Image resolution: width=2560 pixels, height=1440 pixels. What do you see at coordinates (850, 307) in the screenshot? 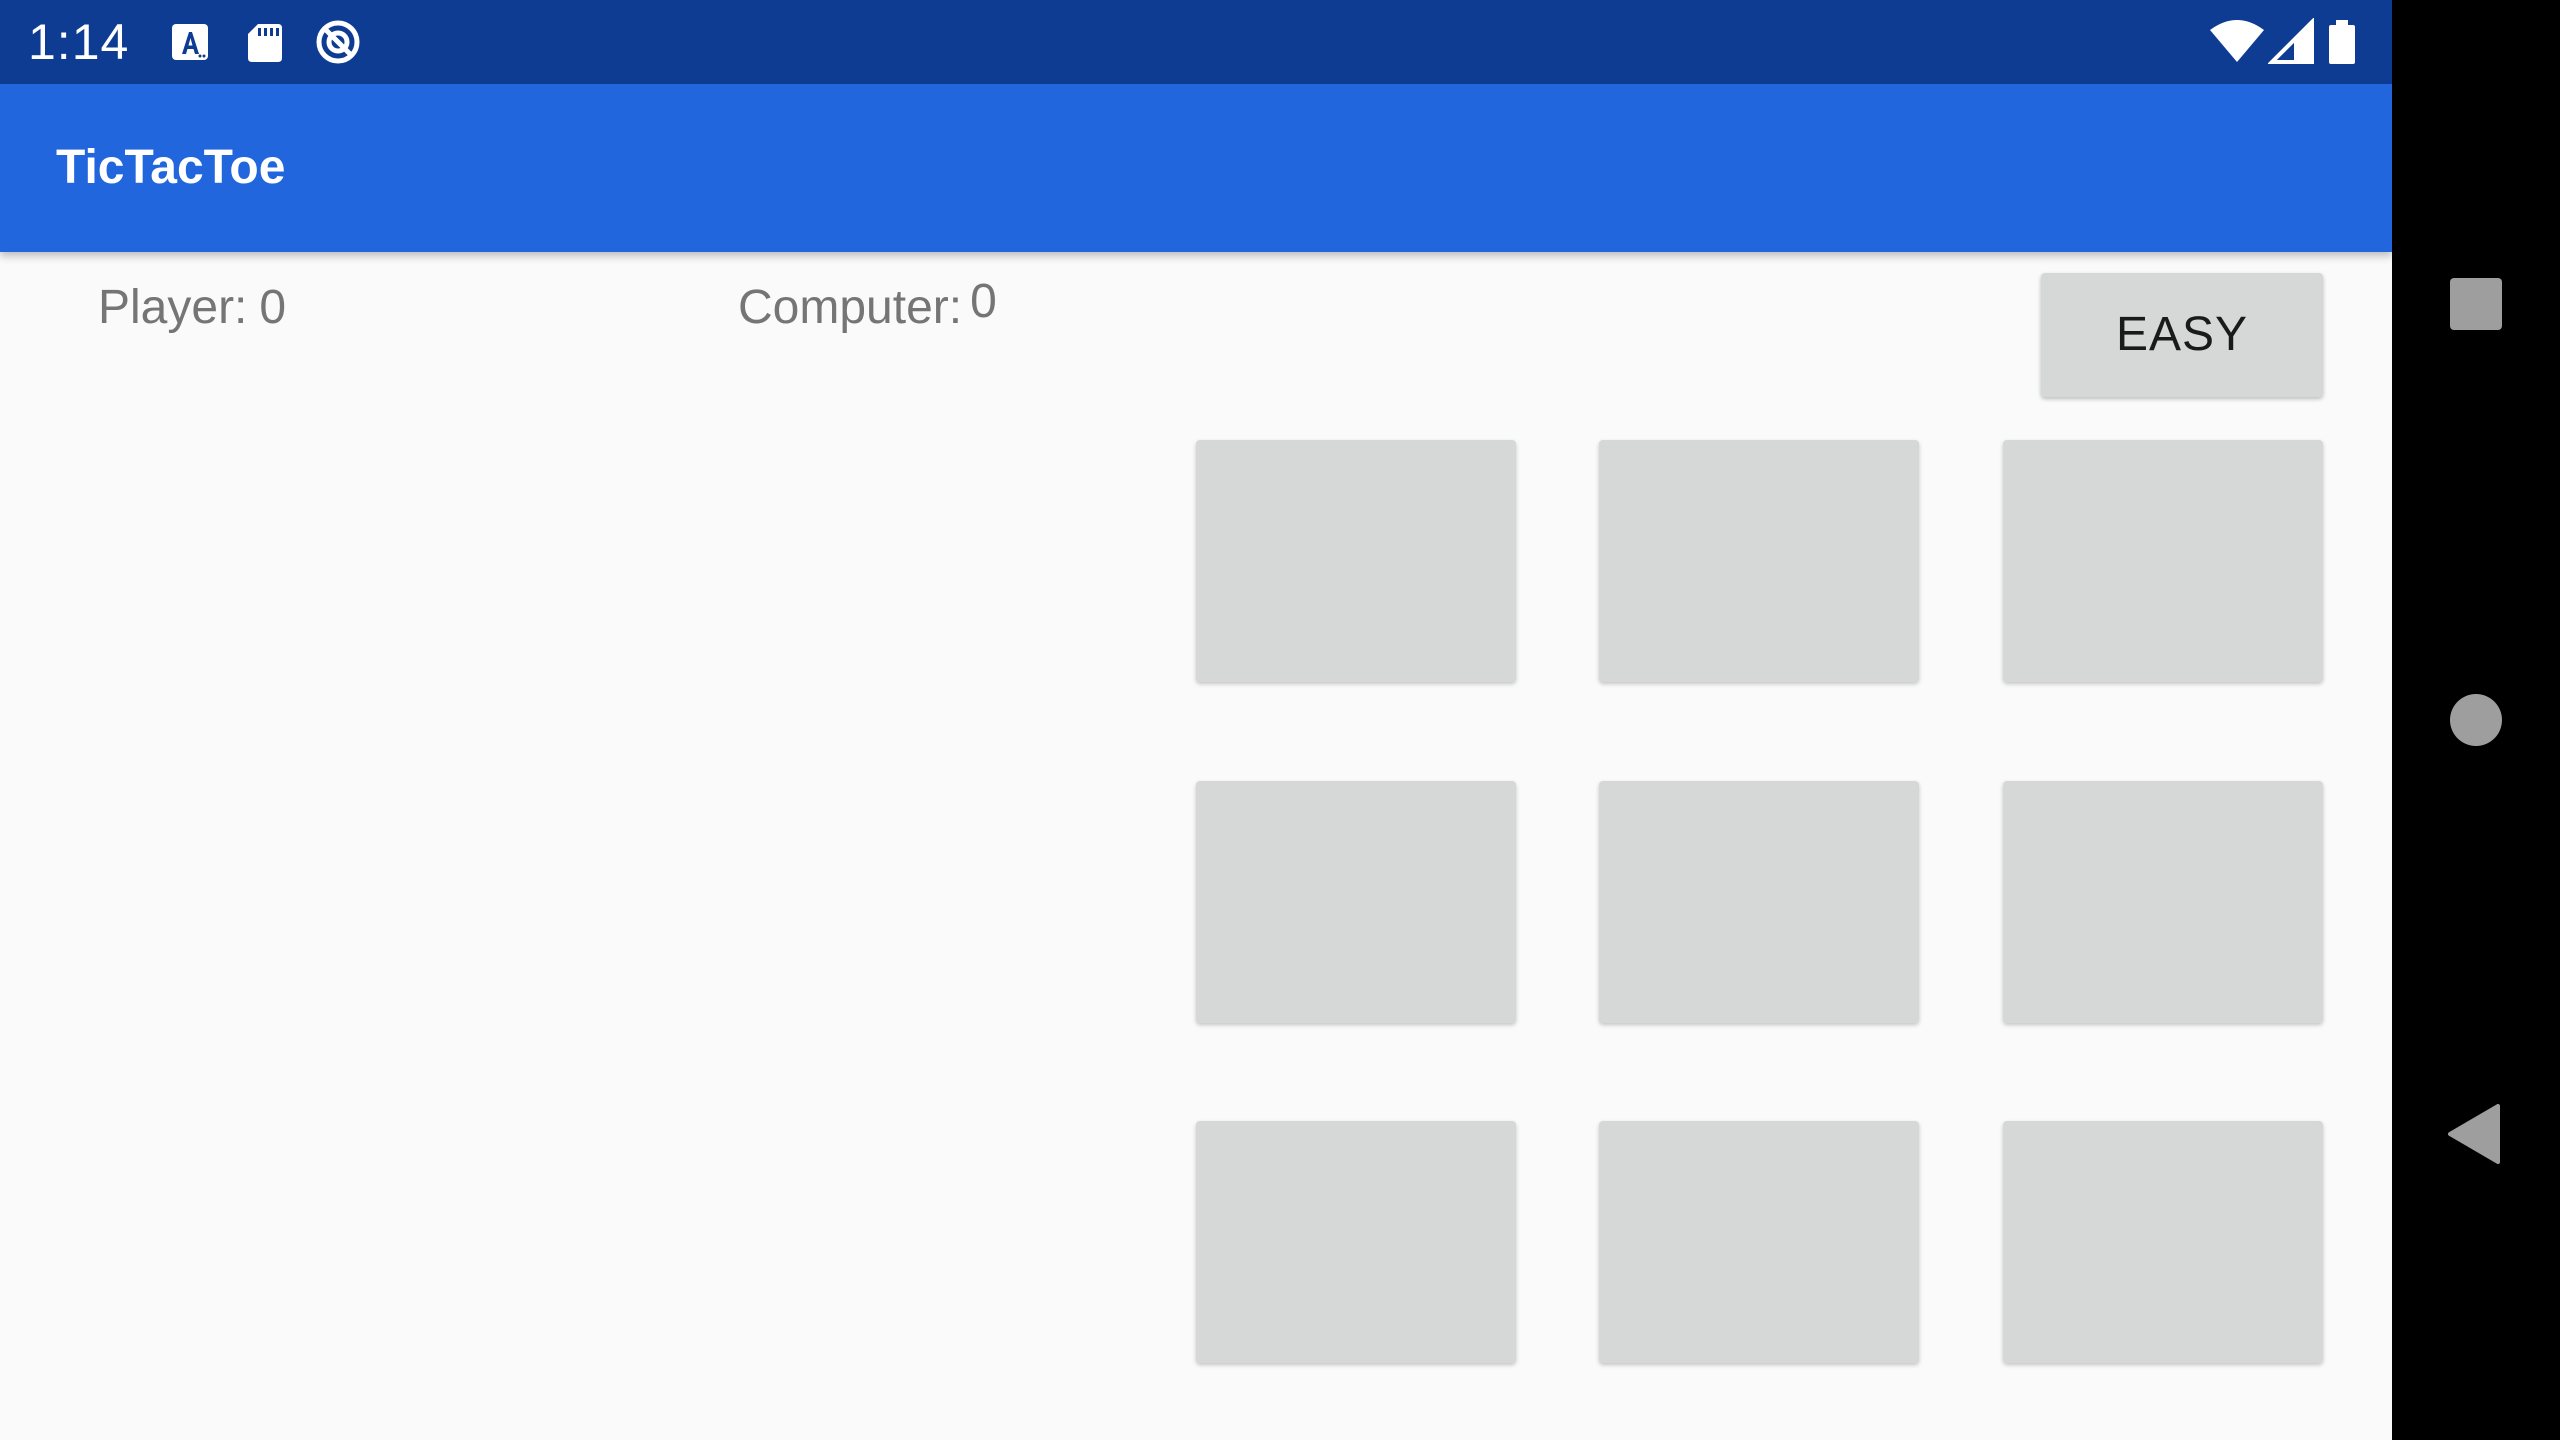
I see `computer-score-label: Computer:` at bounding box center [850, 307].